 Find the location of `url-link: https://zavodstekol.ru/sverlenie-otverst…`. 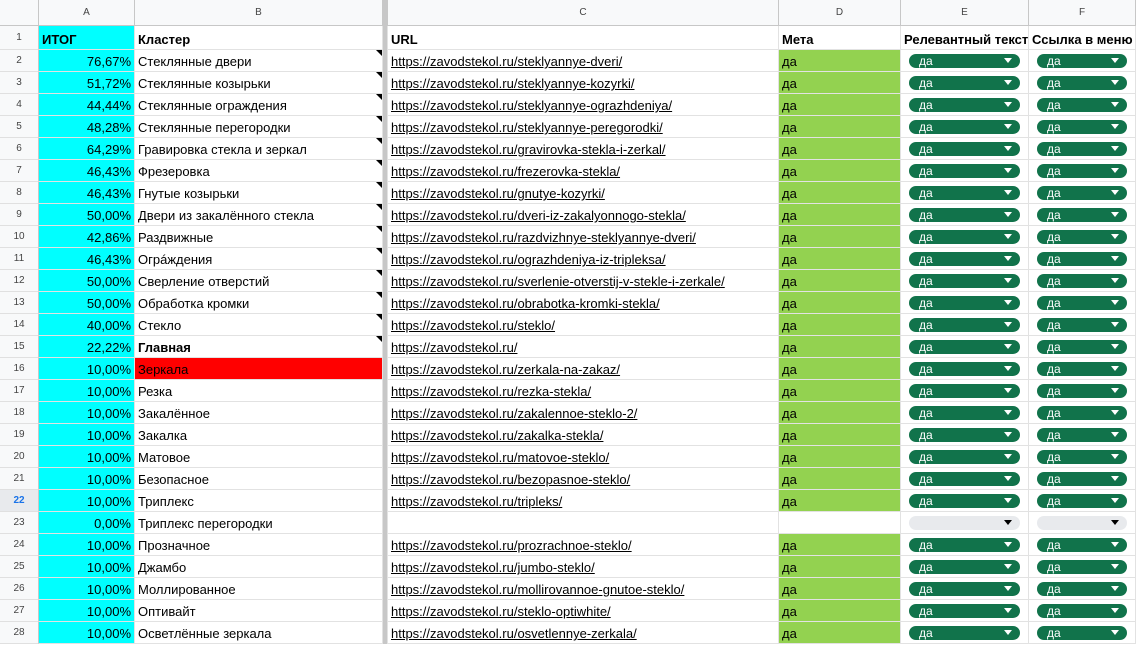

url-link: https://zavodstekol.ru/sverlenie-otverst… is located at coordinates (558, 281).